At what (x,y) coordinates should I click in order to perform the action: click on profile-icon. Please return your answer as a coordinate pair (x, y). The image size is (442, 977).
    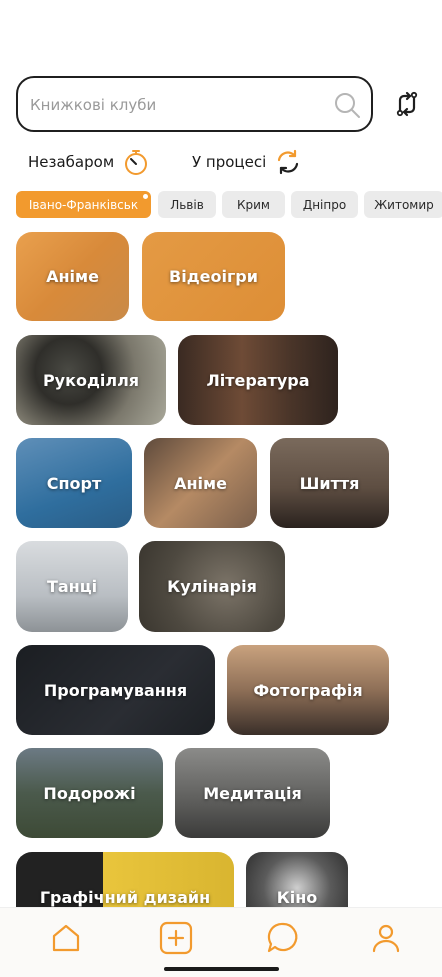
    Looking at the image, I should click on (386, 938).